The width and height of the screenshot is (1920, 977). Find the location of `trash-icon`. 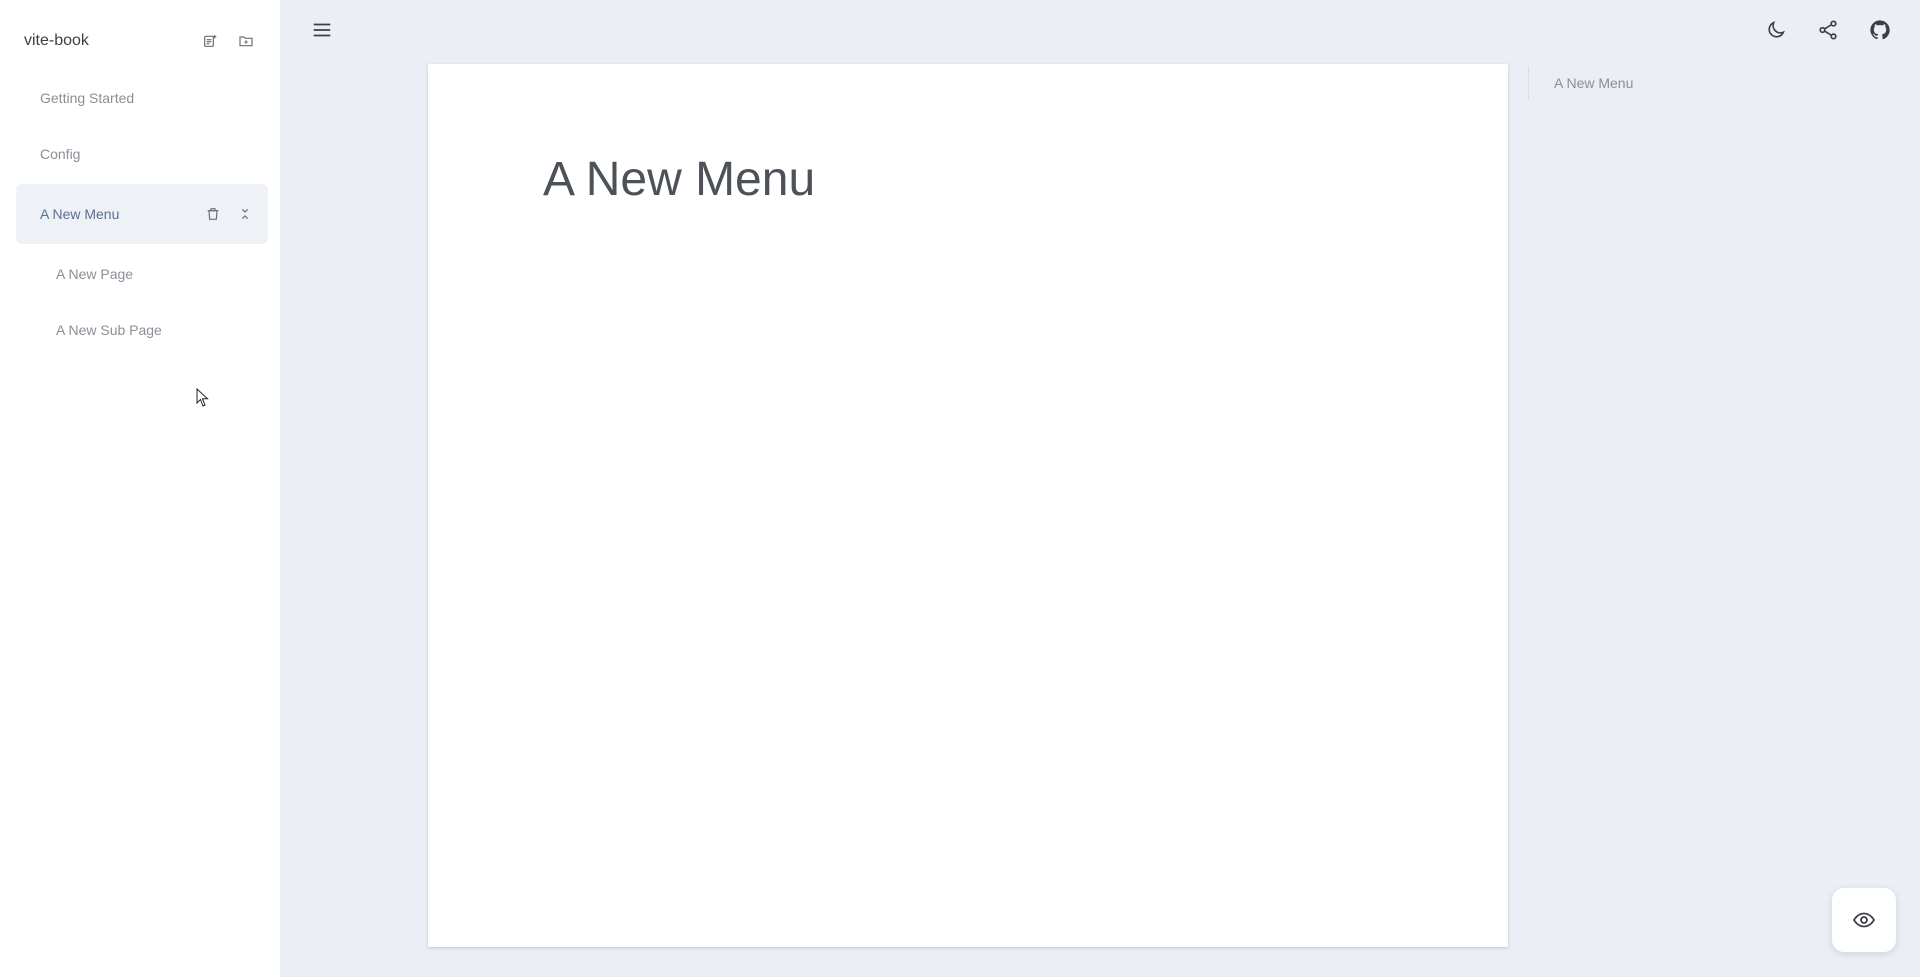

trash-icon is located at coordinates (213, 214).